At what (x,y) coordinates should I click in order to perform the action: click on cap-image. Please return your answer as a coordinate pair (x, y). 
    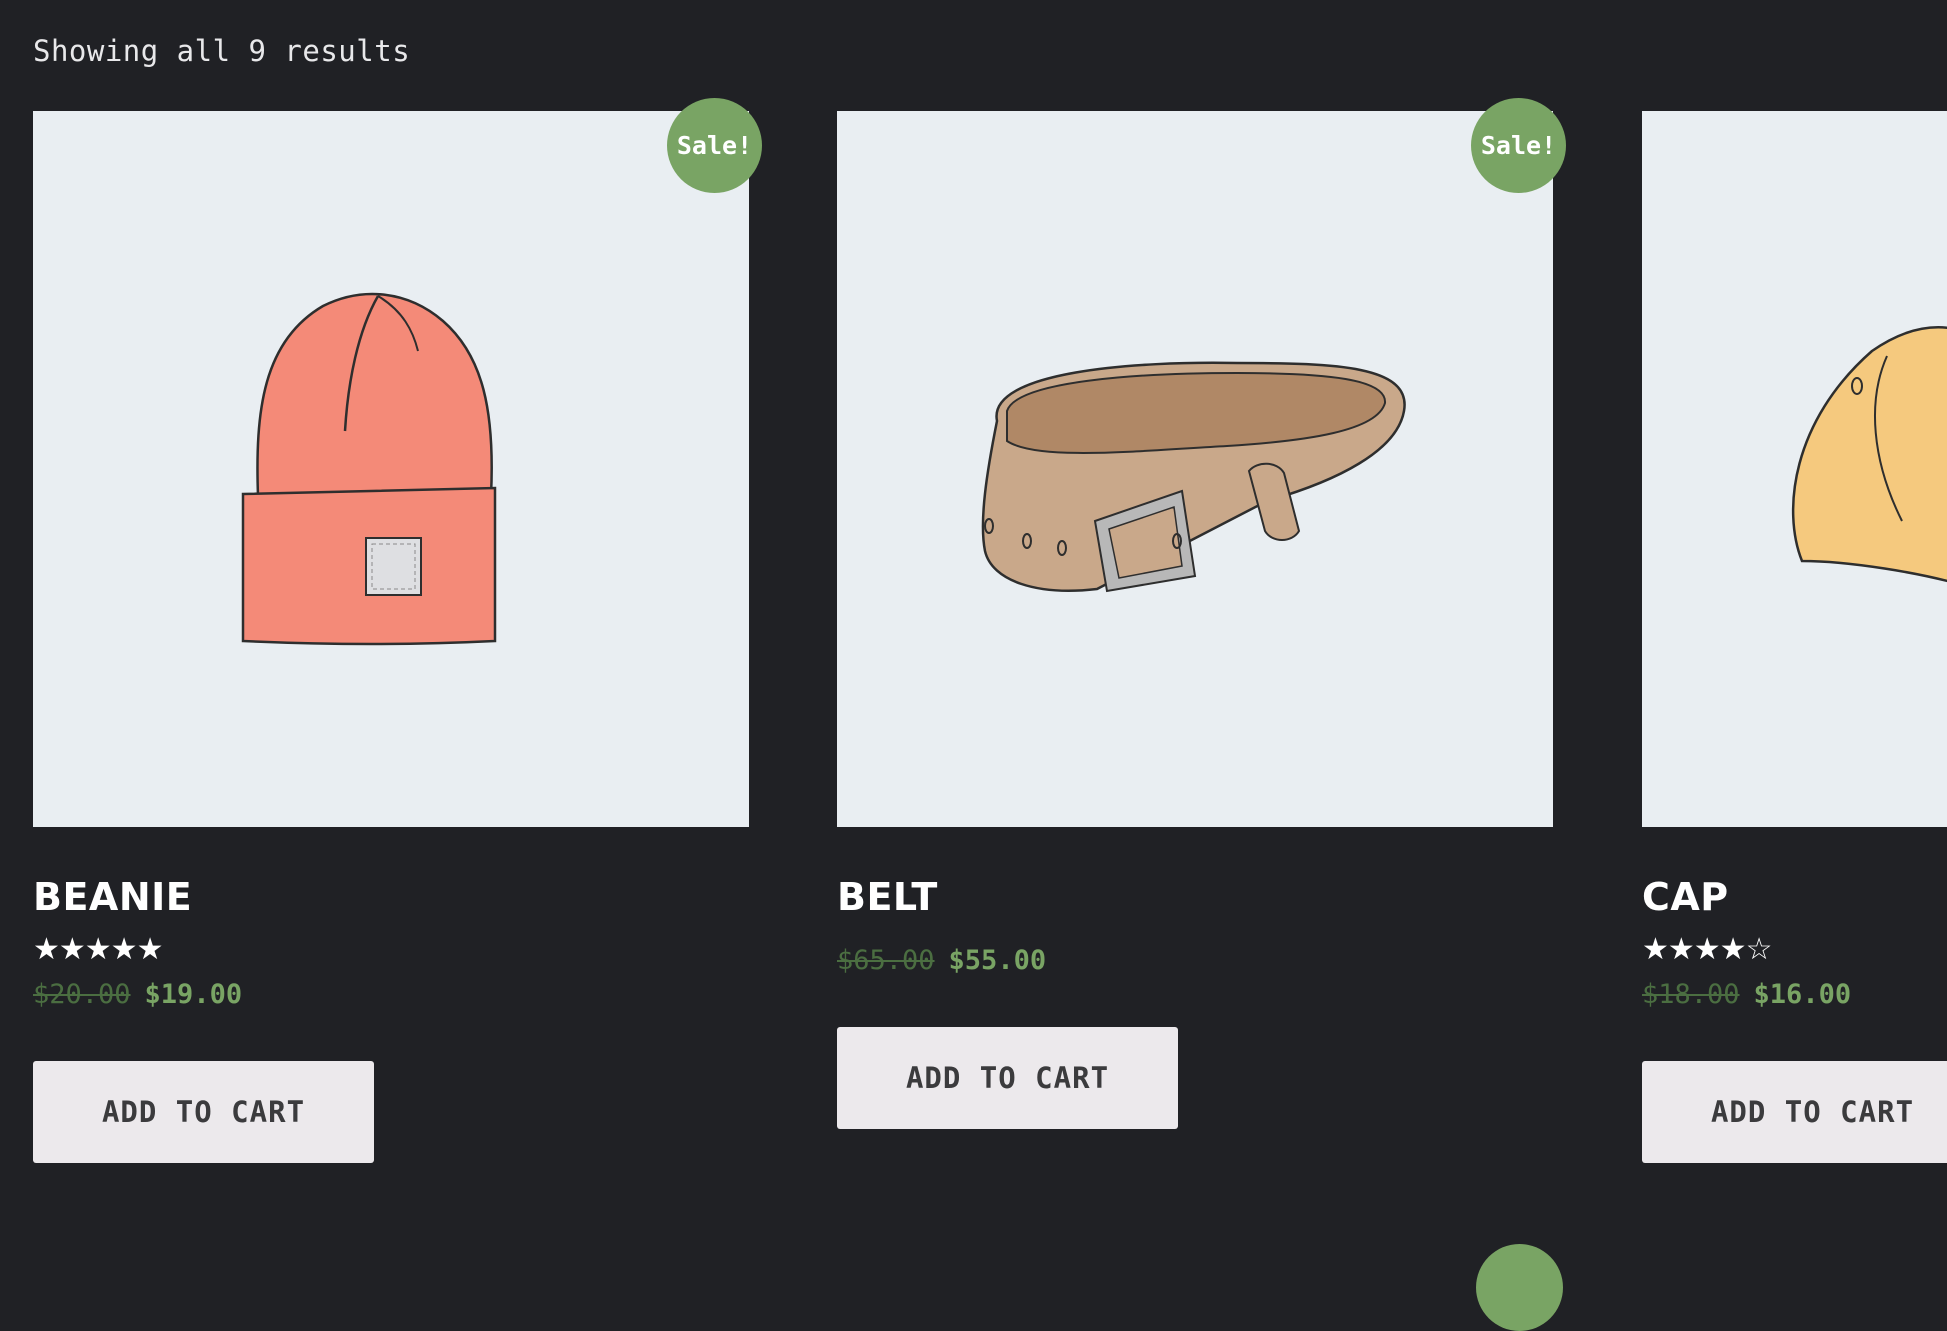
    Looking at the image, I should click on (1869, 454).